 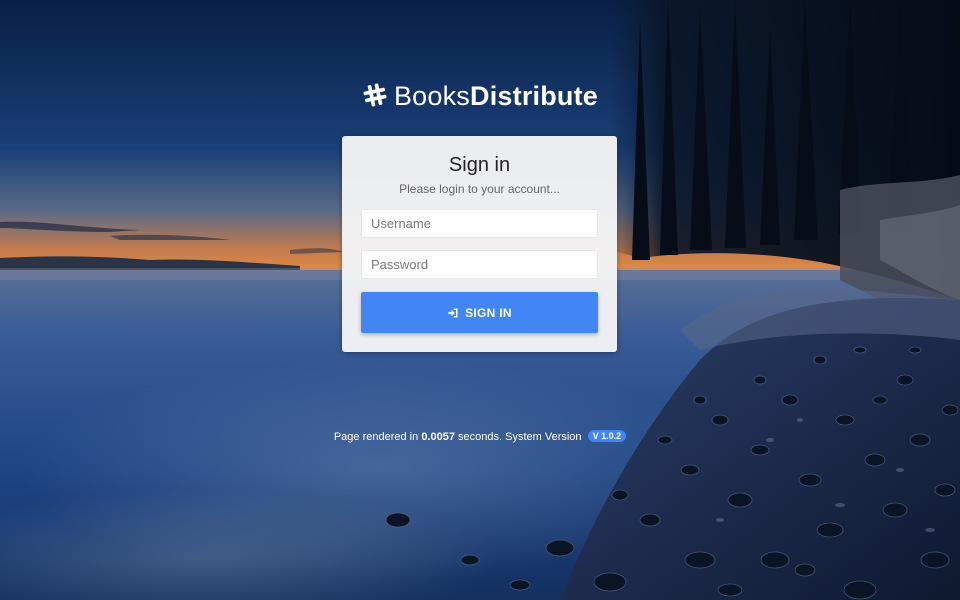 I want to click on brand-logo: BooksDistribute, so click(x=480, y=96).